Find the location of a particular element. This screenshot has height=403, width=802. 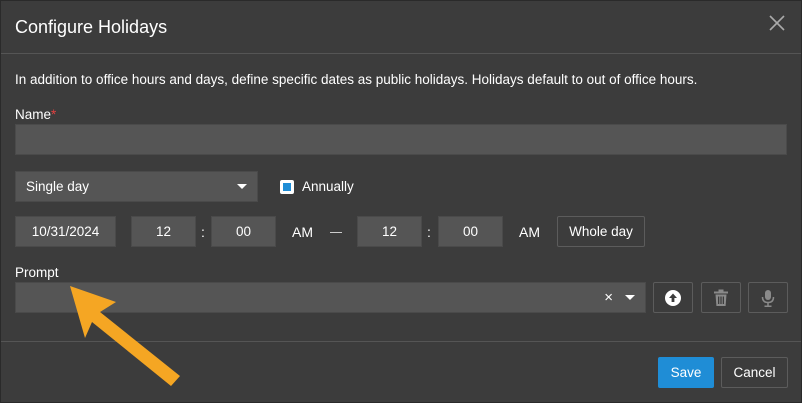

cancel-button: Cancel is located at coordinates (754, 372).